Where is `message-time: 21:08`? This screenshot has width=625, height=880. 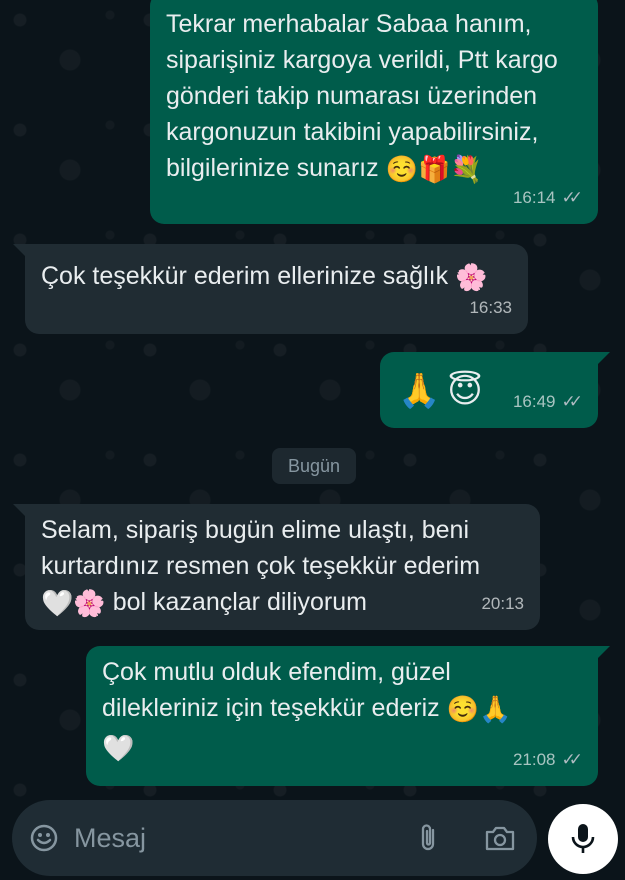
message-time: 21:08 is located at coordinates (534, 759).